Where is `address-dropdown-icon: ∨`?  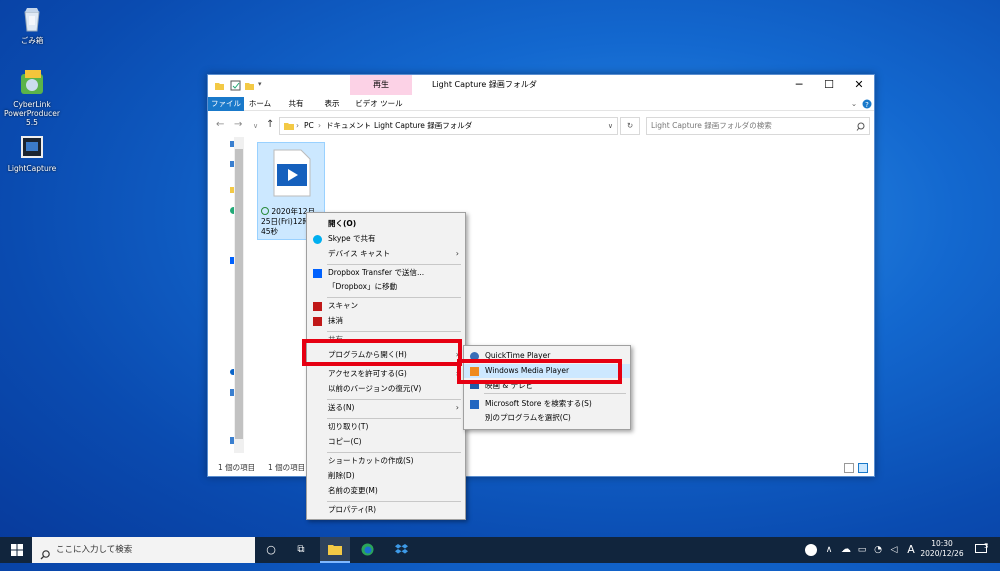 address-dropdown-icon: ∨ is located at coordinates (610, 126).